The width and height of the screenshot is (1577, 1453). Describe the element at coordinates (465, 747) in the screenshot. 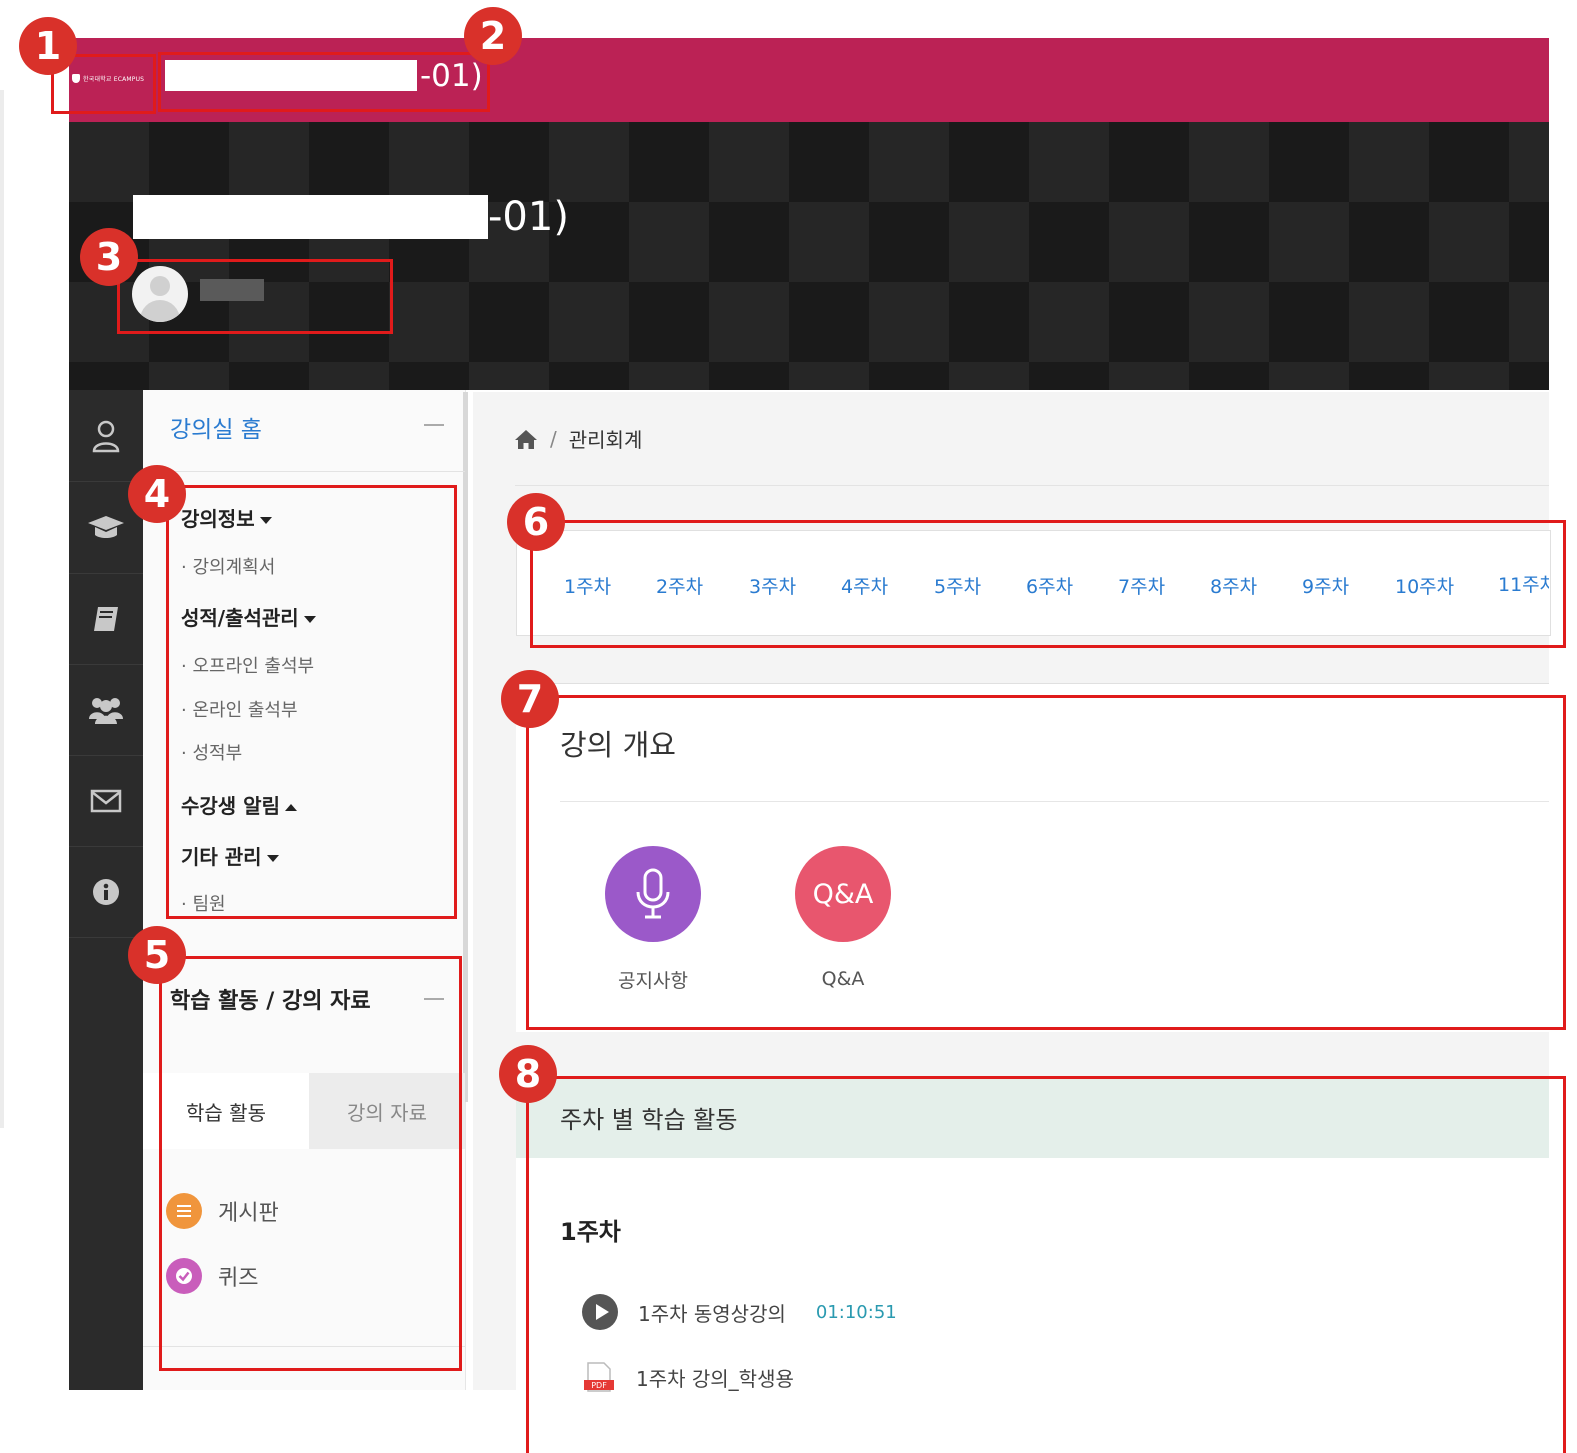

I see `sidebar-scrollbar` at that location.